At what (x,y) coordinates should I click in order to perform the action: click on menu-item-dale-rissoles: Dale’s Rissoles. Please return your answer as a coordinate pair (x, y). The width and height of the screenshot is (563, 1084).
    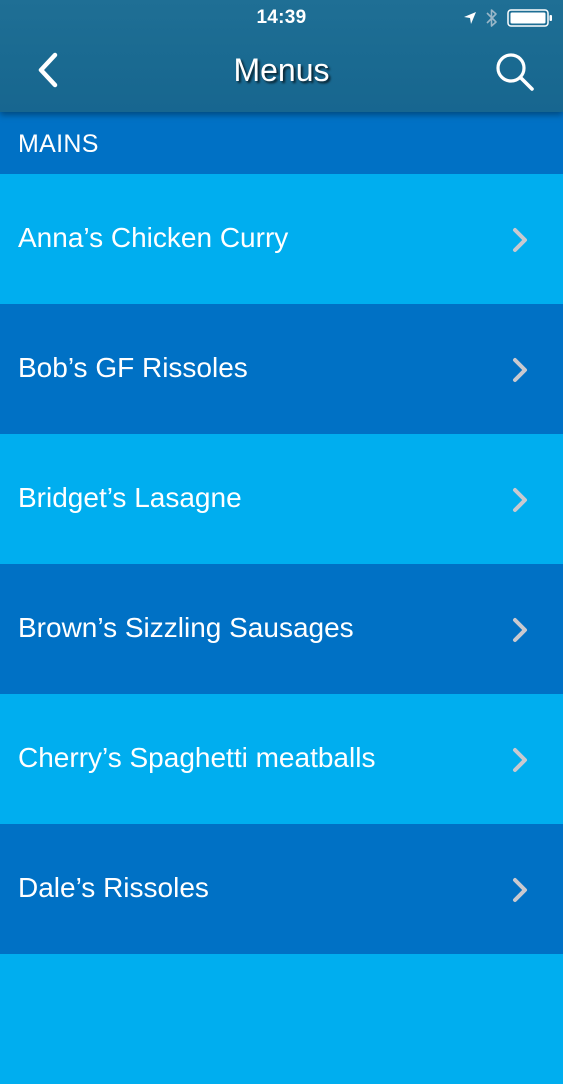
    Looking at the image, I should click on (281, 889).